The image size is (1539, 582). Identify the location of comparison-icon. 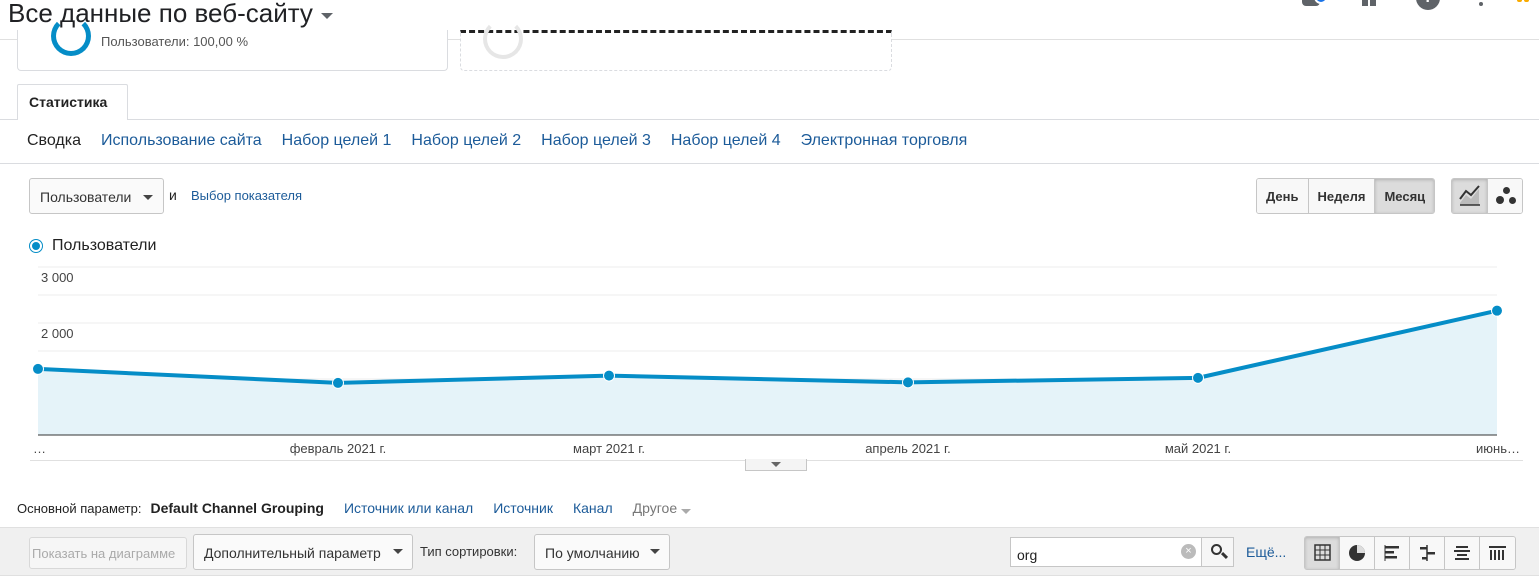
(1427, 553).